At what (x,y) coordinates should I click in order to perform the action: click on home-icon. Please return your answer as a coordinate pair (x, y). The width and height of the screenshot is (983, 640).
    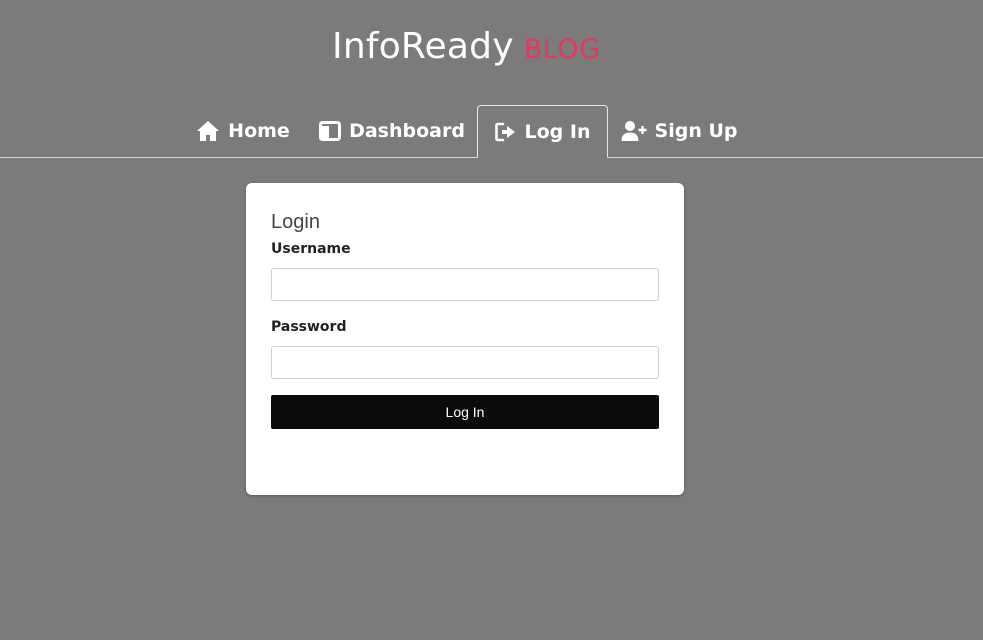
    Looking at the image, I should click on (208, 131).